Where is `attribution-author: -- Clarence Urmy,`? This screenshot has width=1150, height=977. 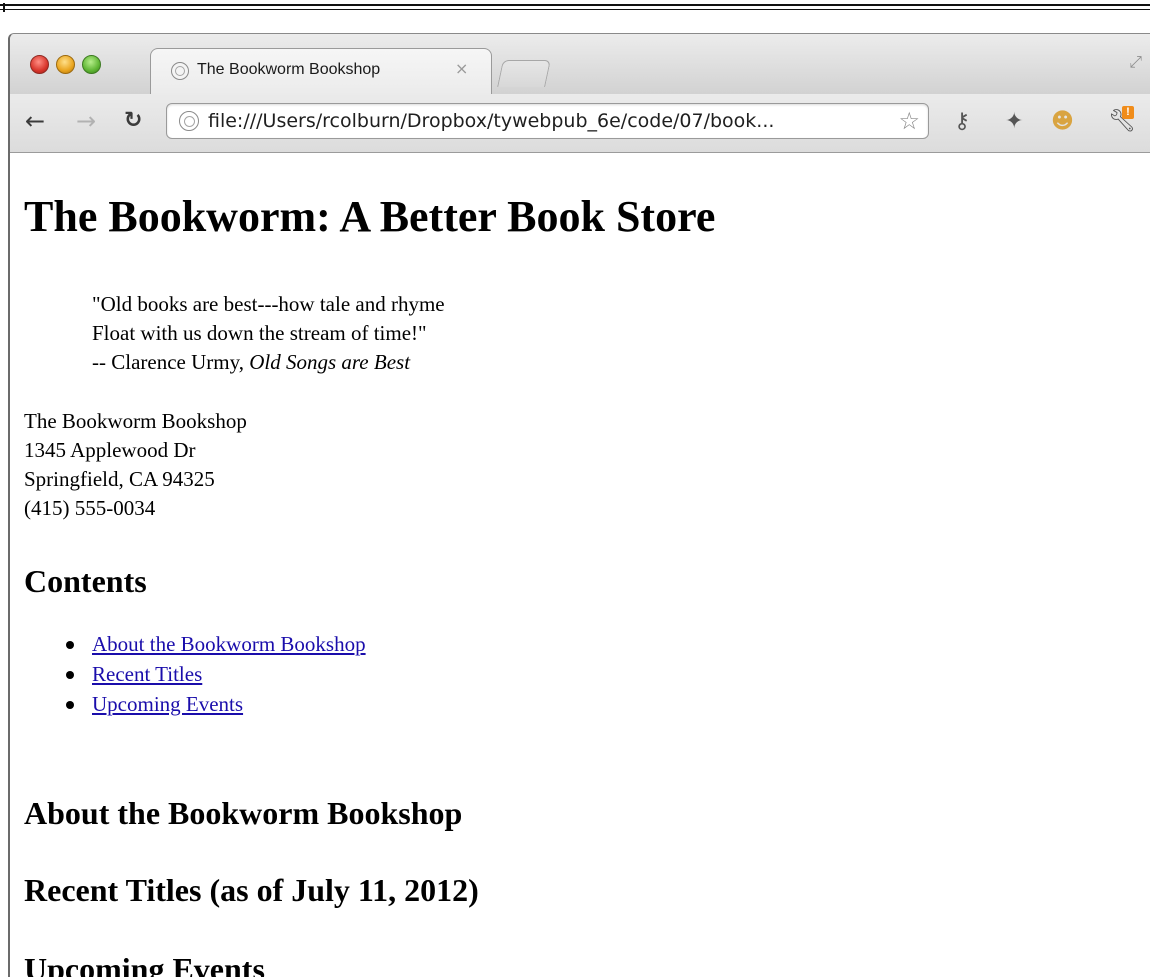
attribution-author: -- Clarence Urmy, is located at coordinates (171, 362).